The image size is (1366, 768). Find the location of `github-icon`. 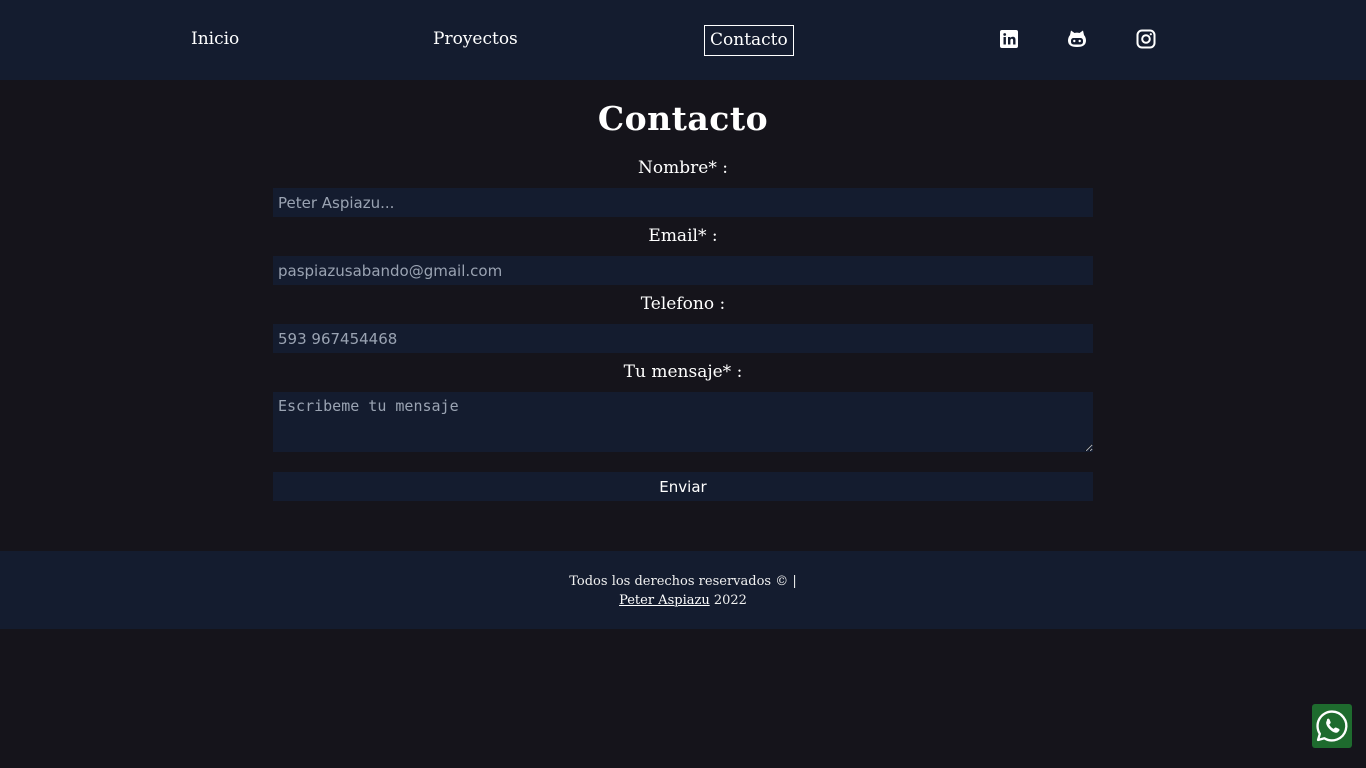

github-icon is located at coordinates (1077, 39).